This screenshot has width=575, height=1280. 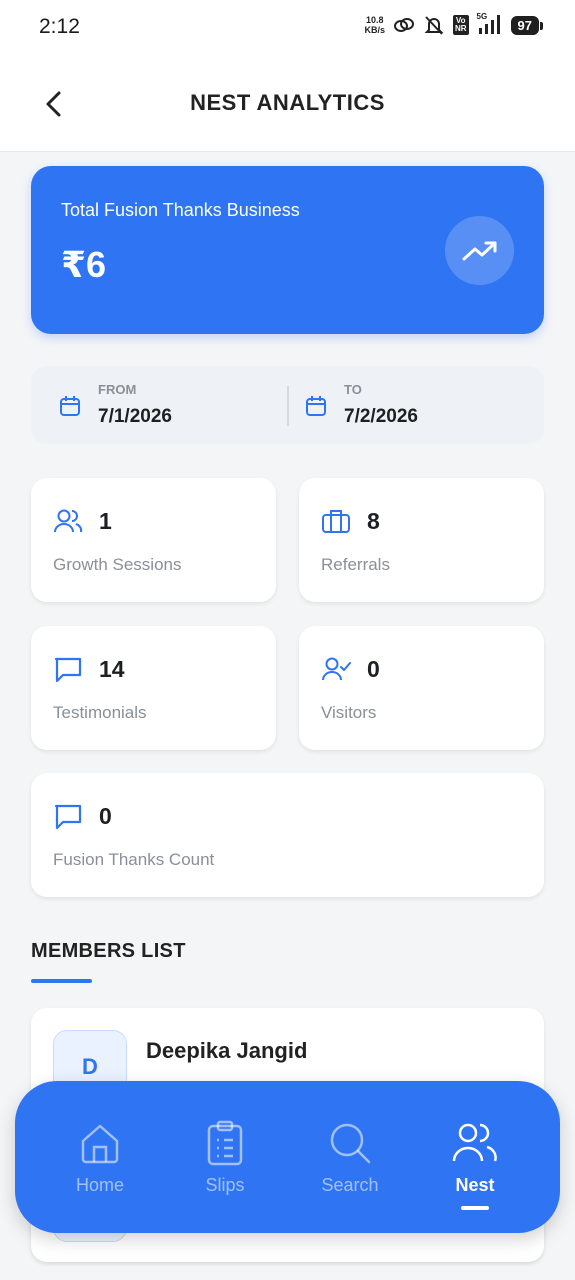 What do you see at coordinates (84, 264) in the screenshot?
I see `total-business-value: ₹6` at bounding box center [84, 264].